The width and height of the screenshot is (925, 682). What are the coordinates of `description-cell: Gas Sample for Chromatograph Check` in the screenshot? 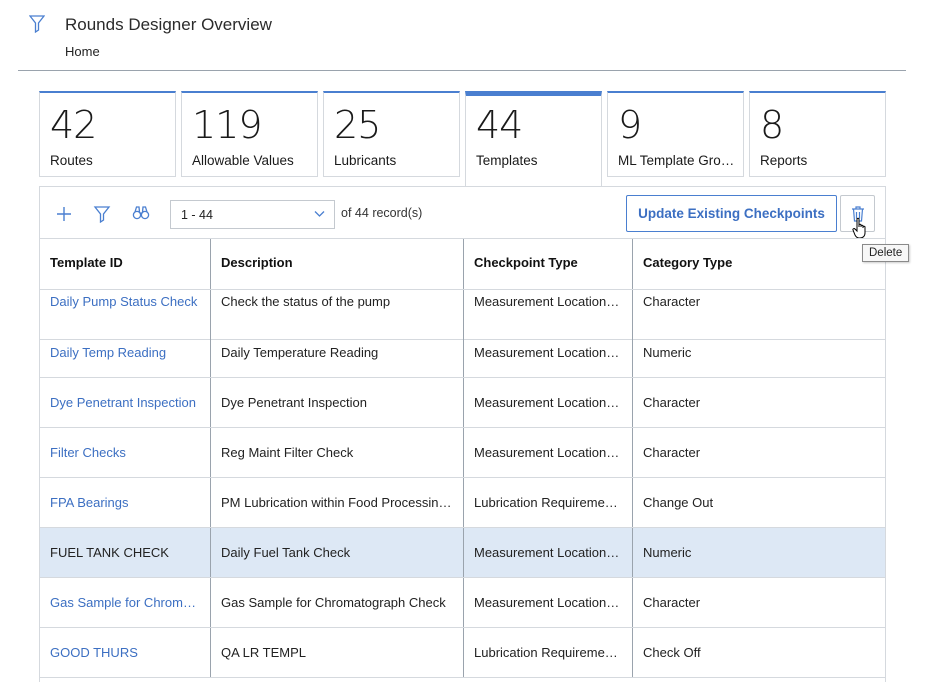 It's located at (336, 602).